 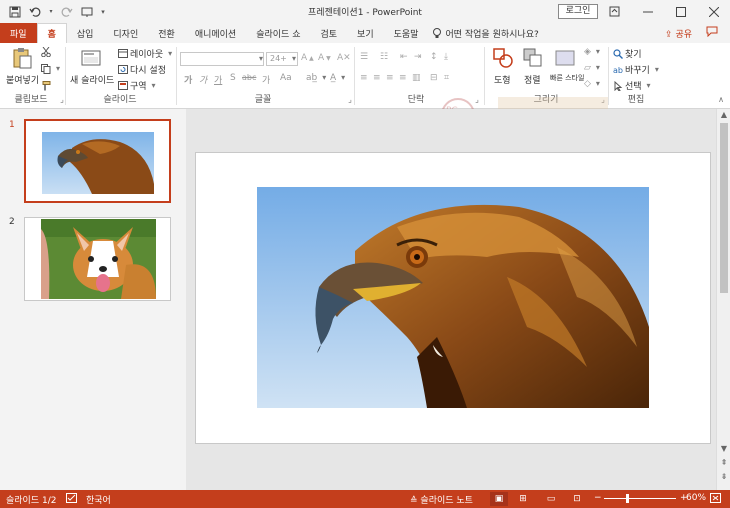 What do you see at coordinates (365, 499) in the screenshot?
I see `status-bar: 슬라이드 1/2 한국어 ≙ 슬라이드 노트 ▣ ⊞ ▭ ⊡ − + 60%` at bounding box center [365, 499].